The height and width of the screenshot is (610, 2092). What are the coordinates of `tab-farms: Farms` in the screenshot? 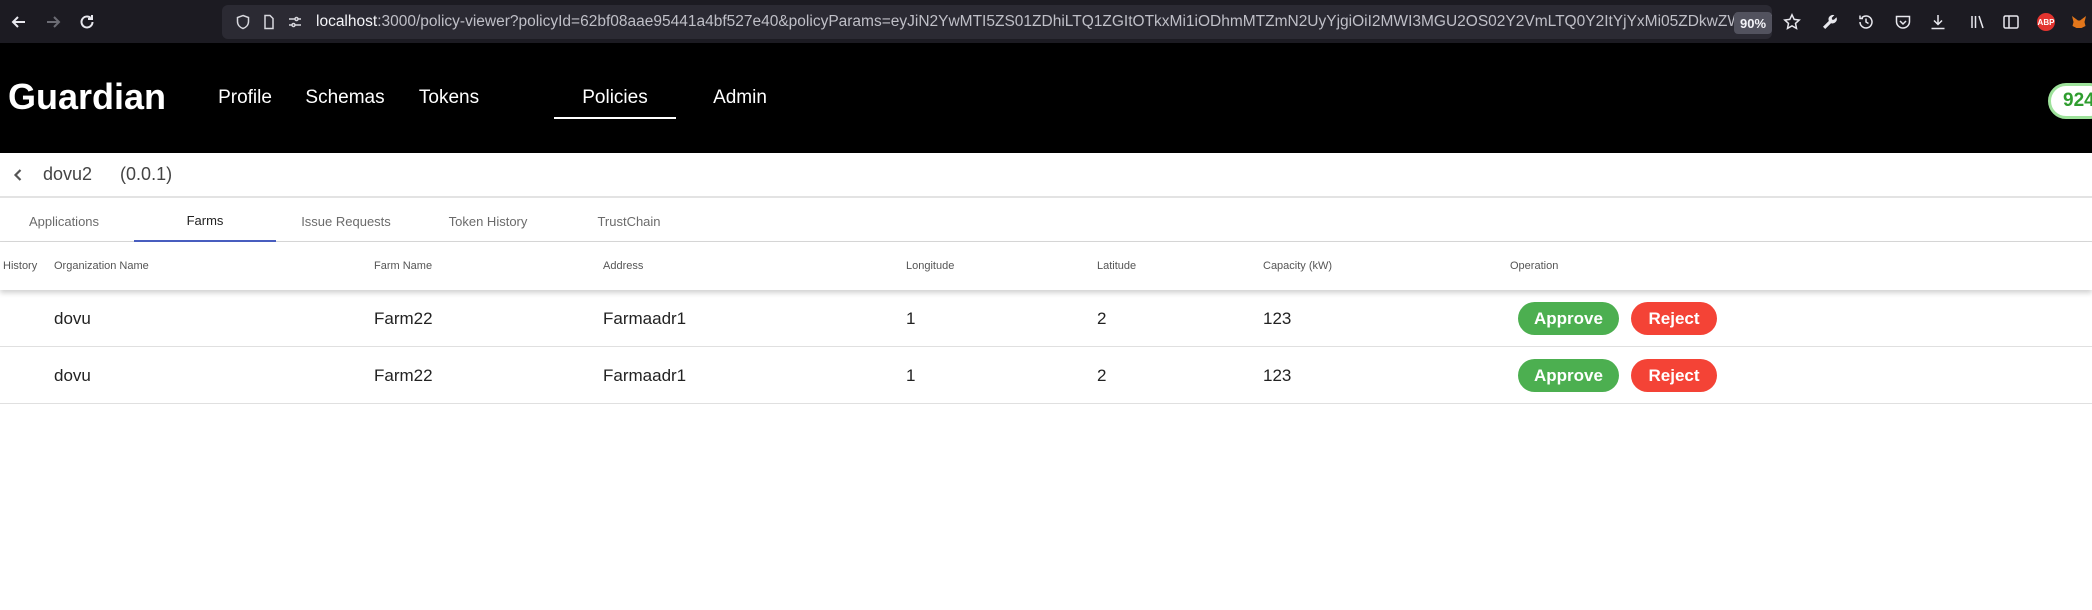 It's located at (205, 221).